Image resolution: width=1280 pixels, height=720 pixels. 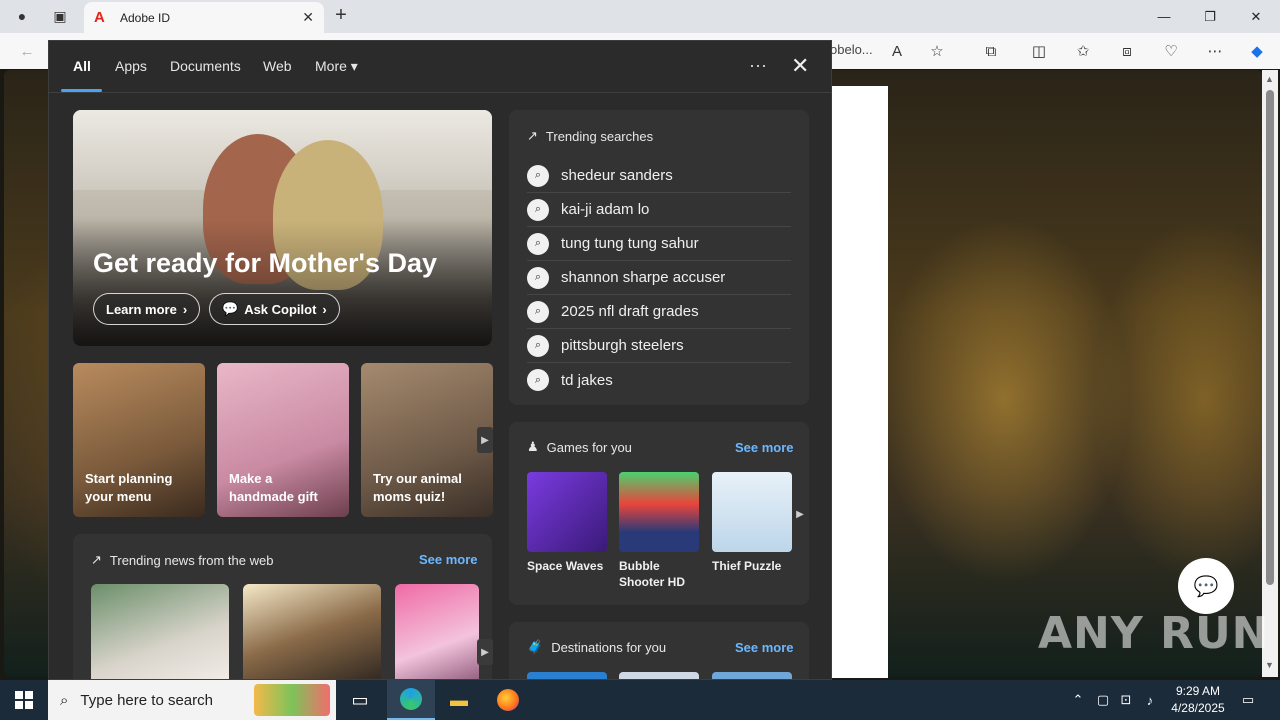 I want to click on tab-close-icon: ✕, so click(x=308, y=17).